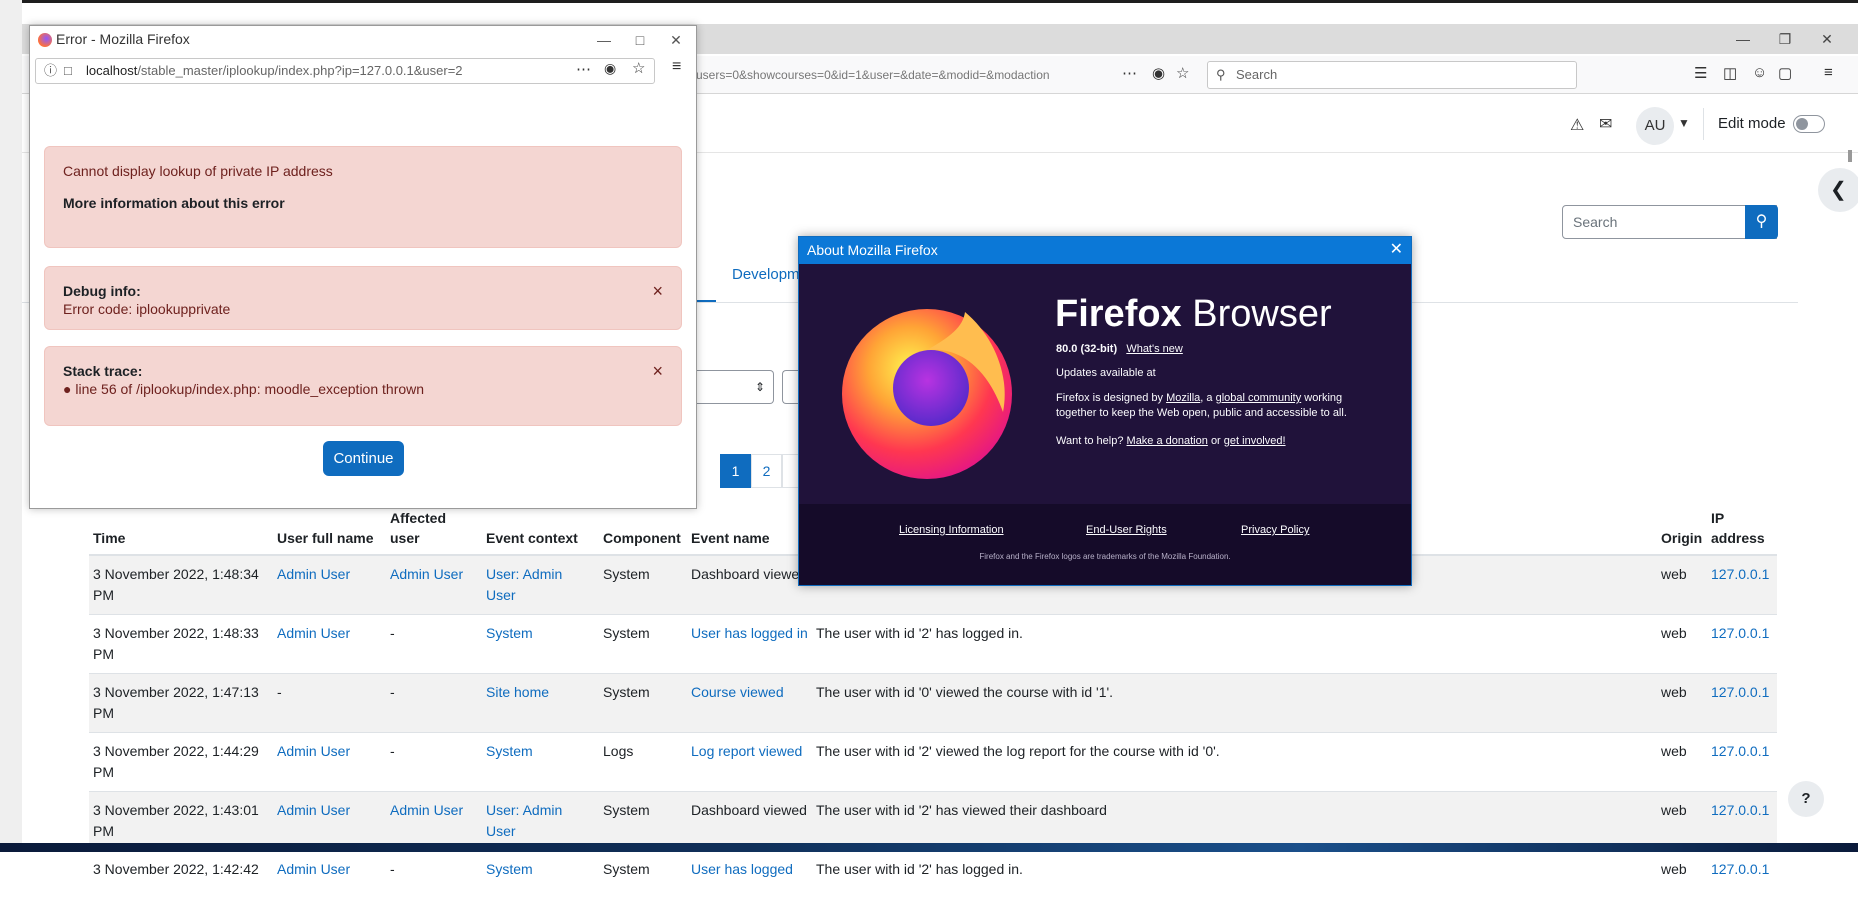  What do you see at coordinates (1806, 799) in the screenshot?
I see `help-button: ?` at bounding box center [1806, 799].